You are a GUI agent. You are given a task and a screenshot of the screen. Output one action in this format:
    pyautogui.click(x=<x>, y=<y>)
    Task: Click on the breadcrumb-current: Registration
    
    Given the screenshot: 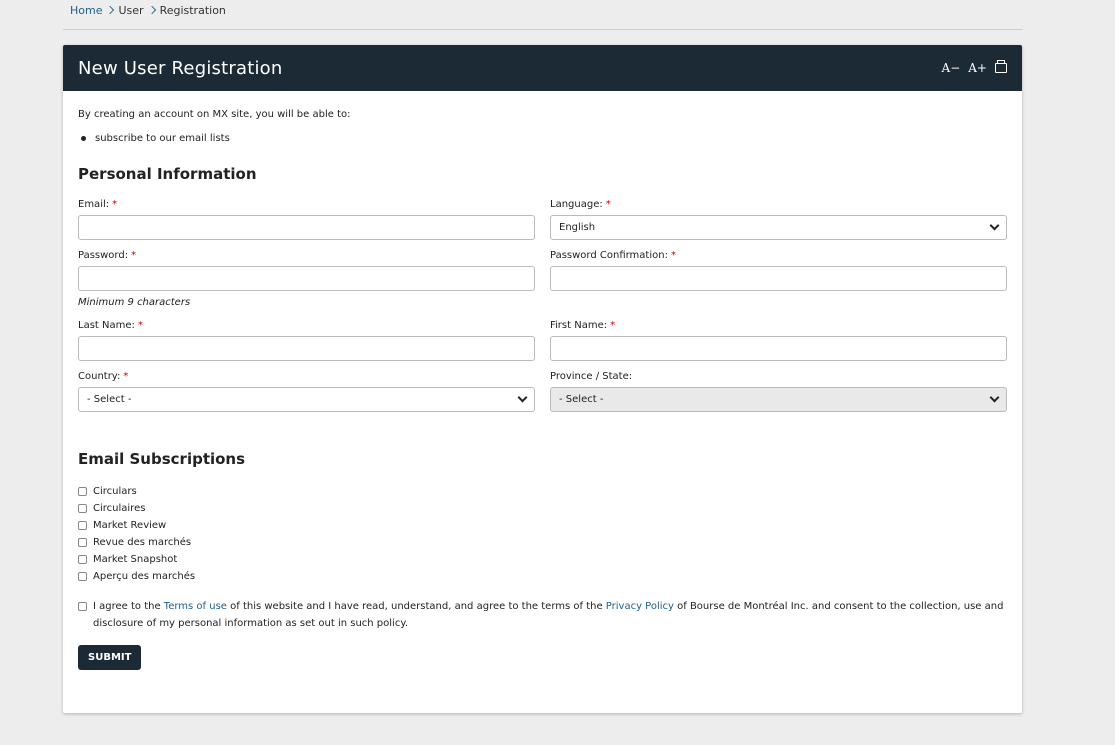 What is the action you would take?
    pyautogui.click(x=192, y=10)
    